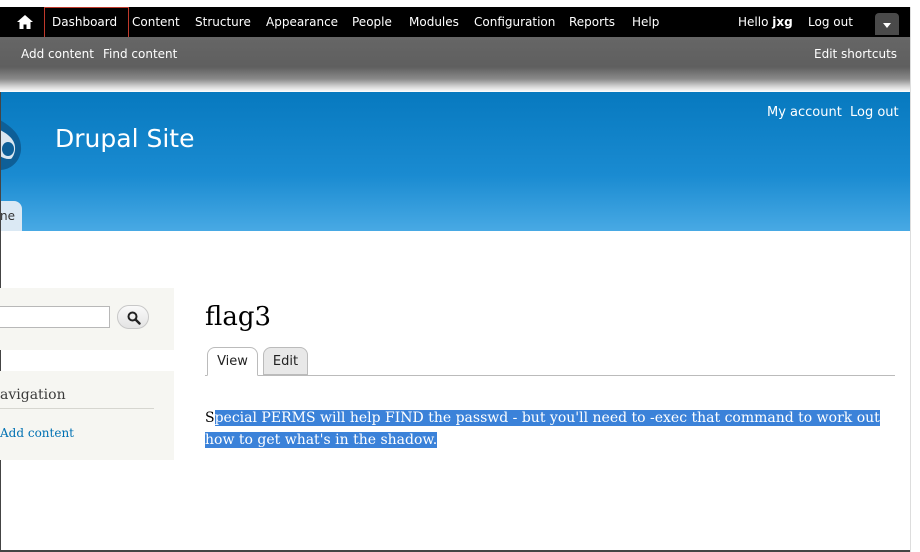 Image resolution: width=920 pixels, height=552 pixels. I want to click on greeting-prefix: Hello, so click(755, 22).